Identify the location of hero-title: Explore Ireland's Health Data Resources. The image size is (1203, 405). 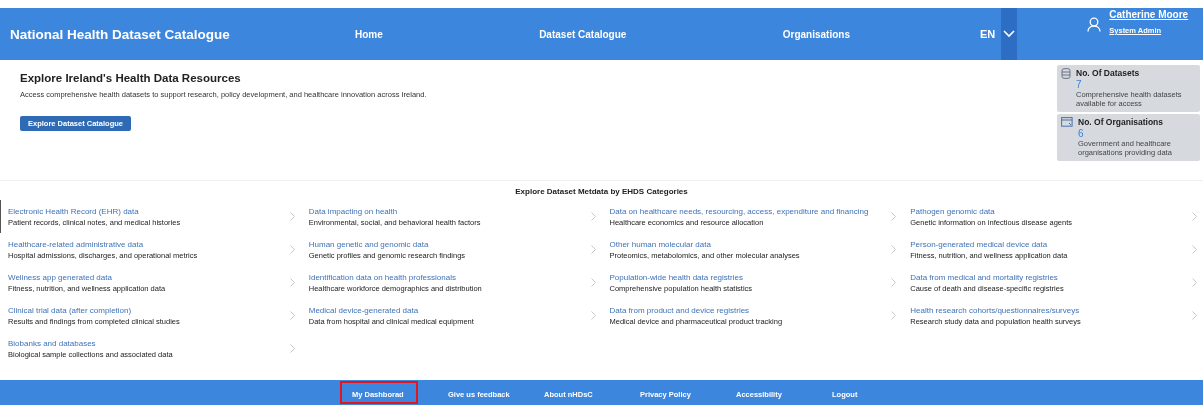
(131, 78).